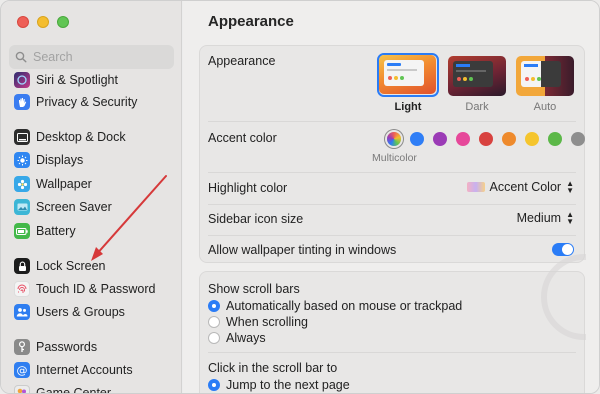 The width and height of the screenshot is (600, 394). What do you see at coordinates (98, 57) in the screenshot?
I see `search-input` at bounding box center [98, 57].